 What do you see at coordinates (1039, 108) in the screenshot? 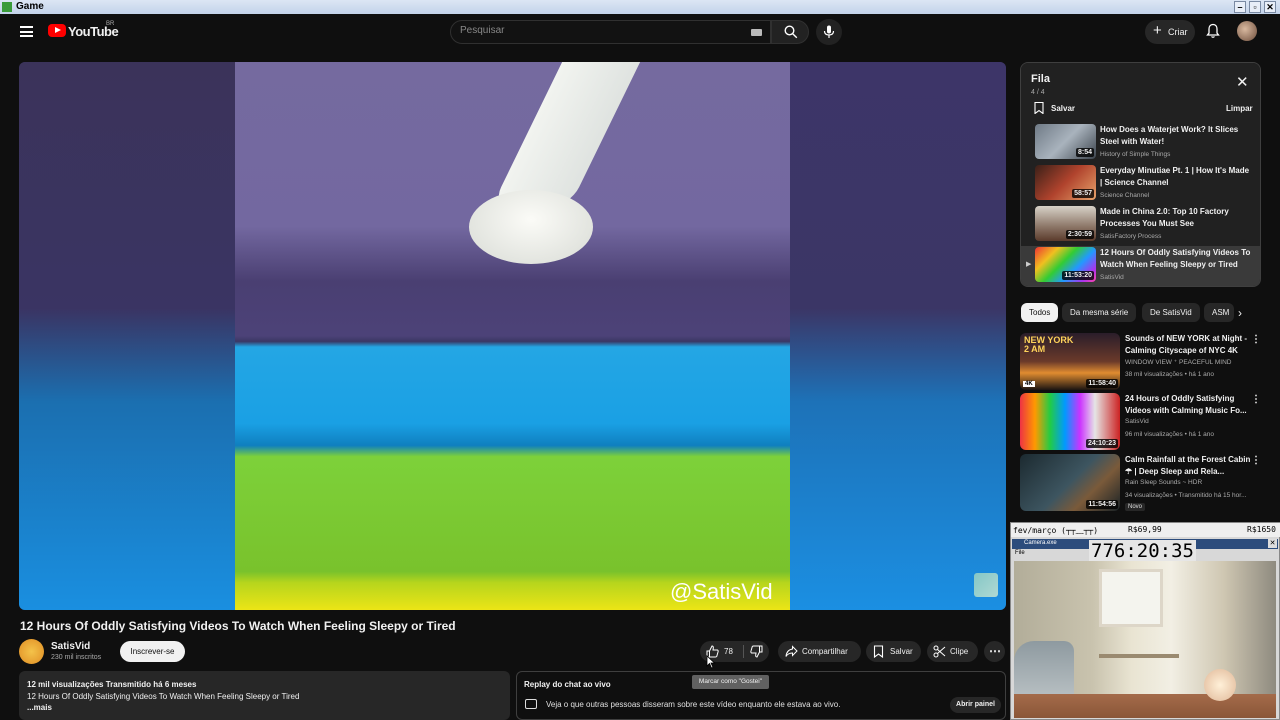
I see `bookmark-icon` at bounding box center [1039, 108].